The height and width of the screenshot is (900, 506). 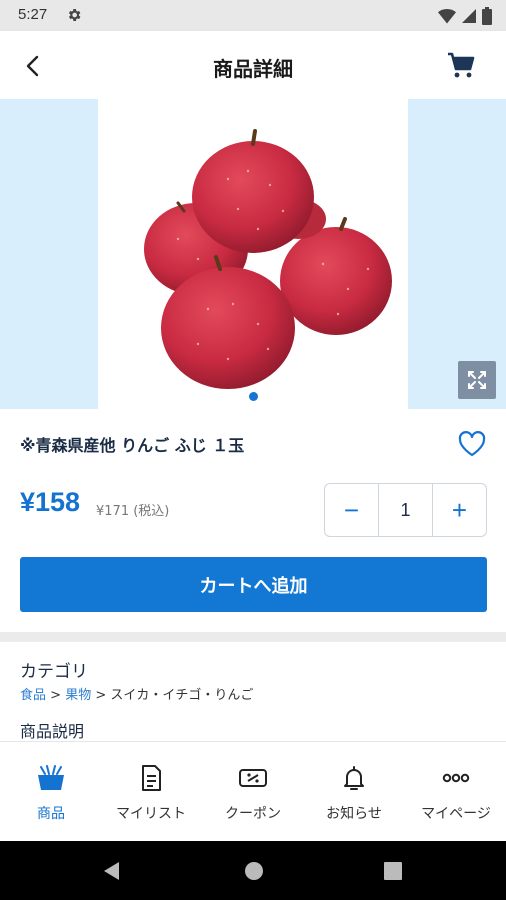 I want to click on quantity-increase-button: +, so click(x=459, y=510).